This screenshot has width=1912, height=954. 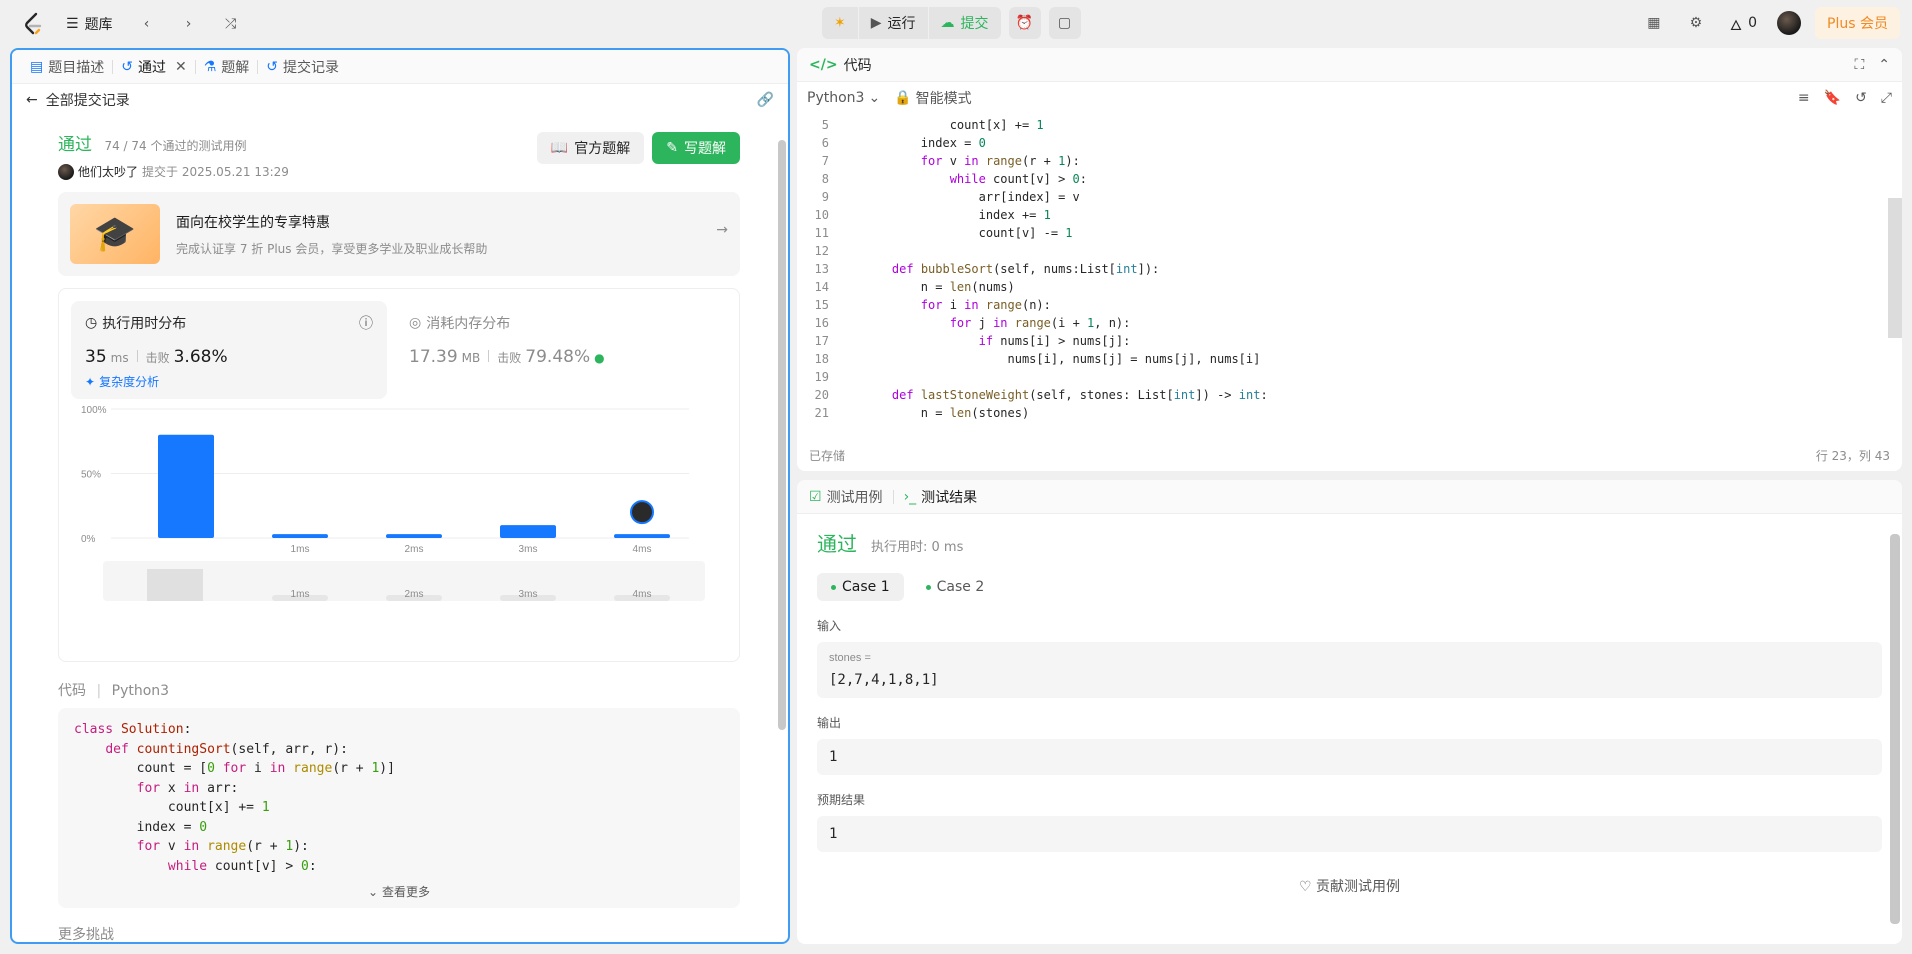 I want to click on tab-test-result: ›_ 测试结果, so click(x=941, y=497).